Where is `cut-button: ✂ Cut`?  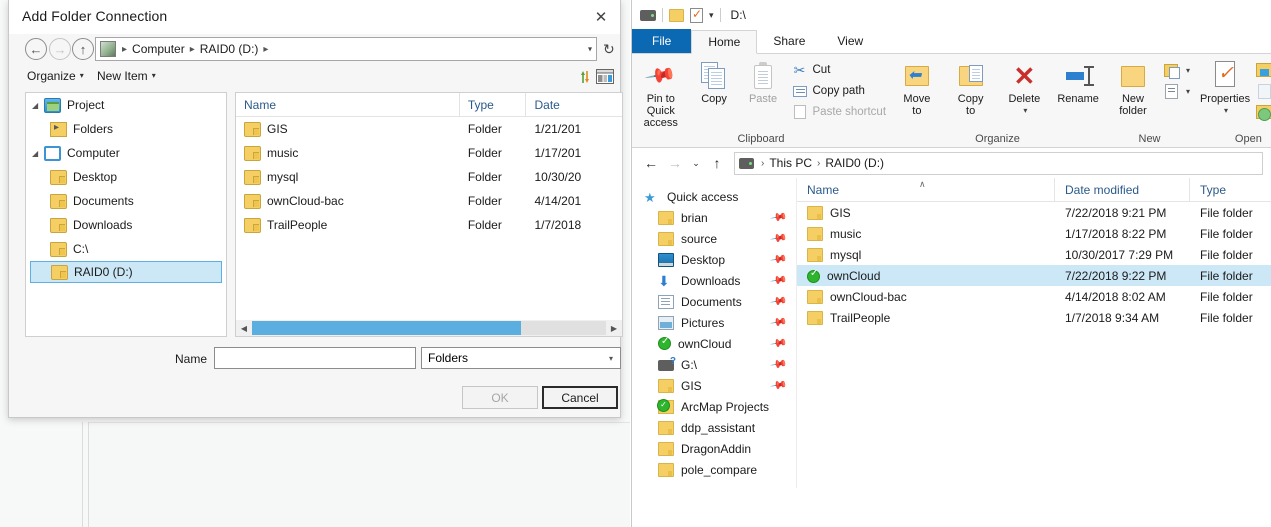
cut-button: ✂ Cut is located at coordinates (841, 70).